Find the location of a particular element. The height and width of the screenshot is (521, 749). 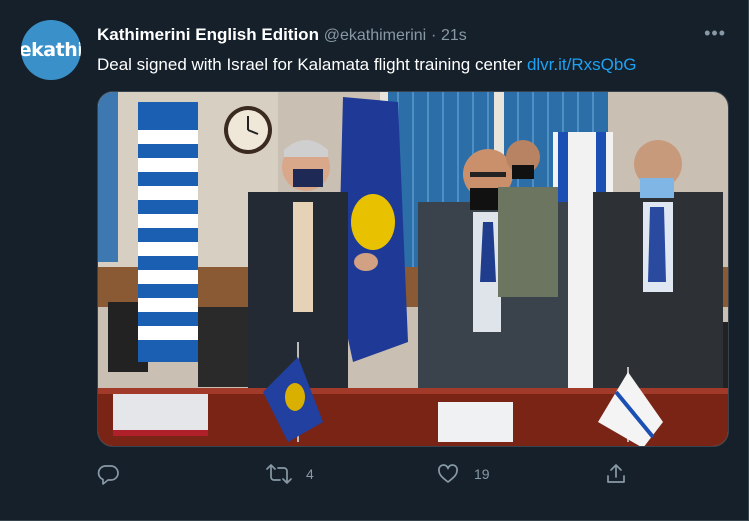

reply-icon is located at coordinates (108, 475).